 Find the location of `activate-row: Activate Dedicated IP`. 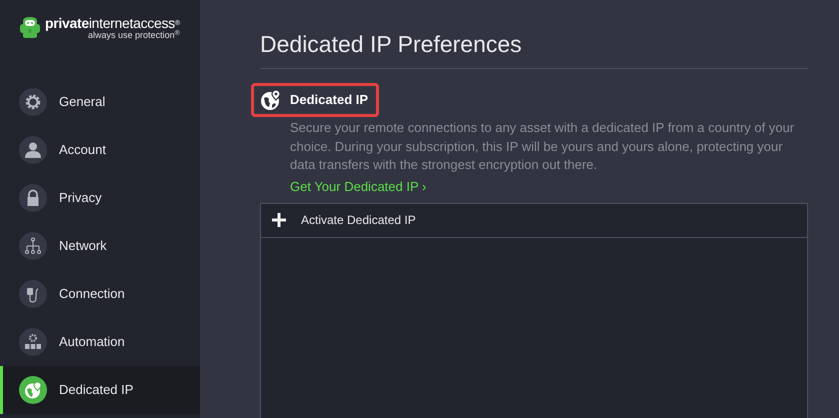

activate-row: Activate Dedicated IP is located at coordinates (534, 221).